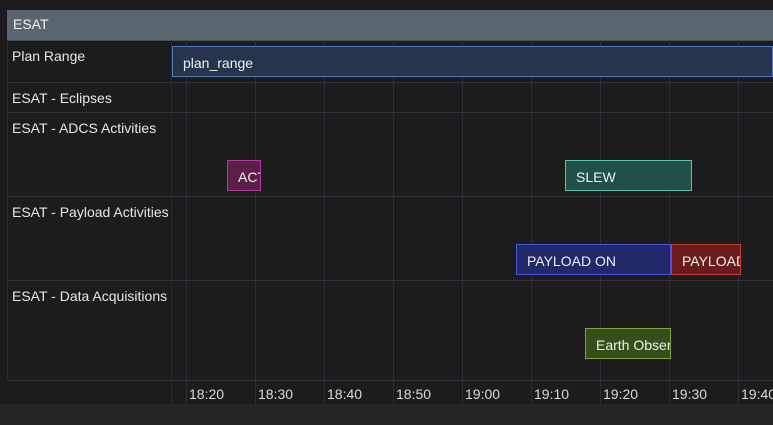  I want to click on plan-start-line, so click(171, 222).